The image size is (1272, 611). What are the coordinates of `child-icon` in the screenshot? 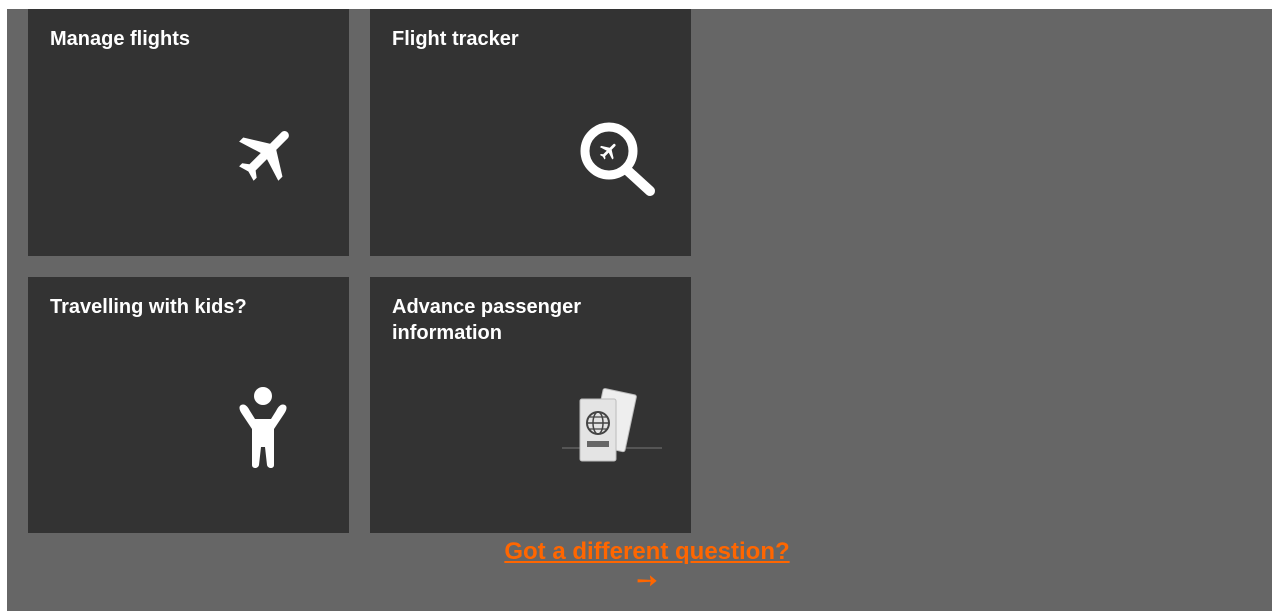 It's located at (263, 429).